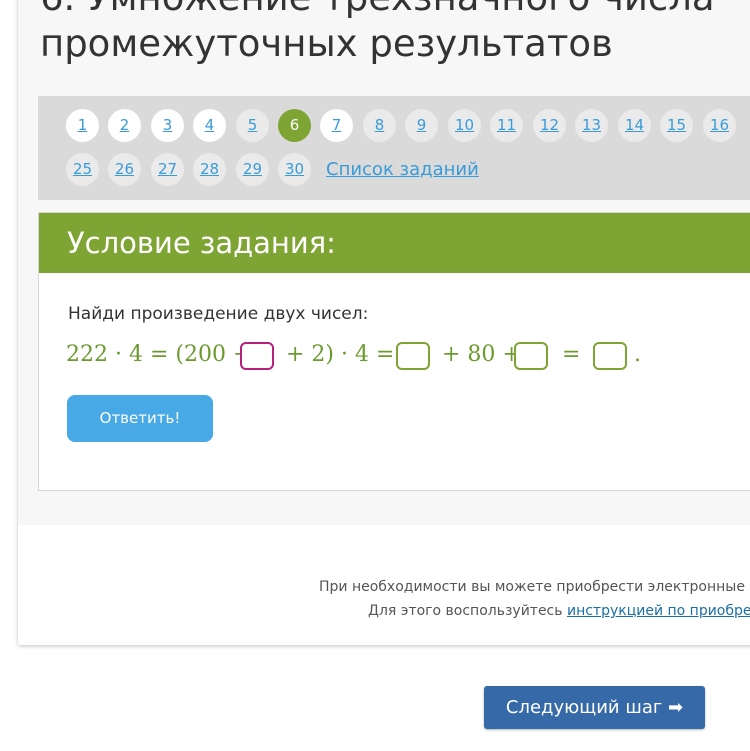  Describe the element at coordinates (167, 125) in the screenshot. I see `page-link-3: 3` at that location.